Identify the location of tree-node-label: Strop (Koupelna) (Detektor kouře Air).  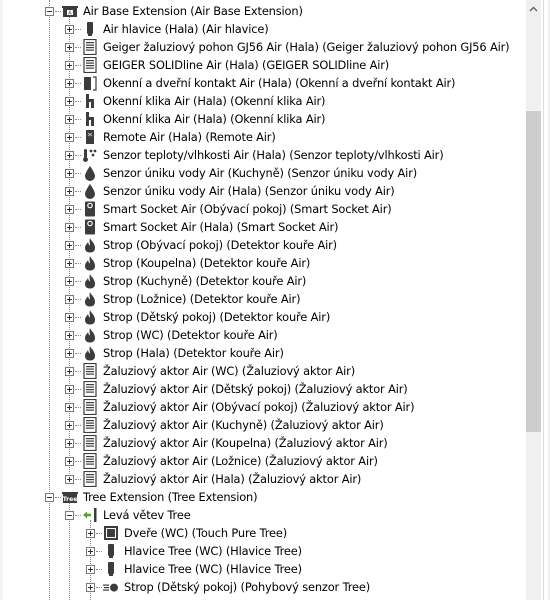
(206, 263).